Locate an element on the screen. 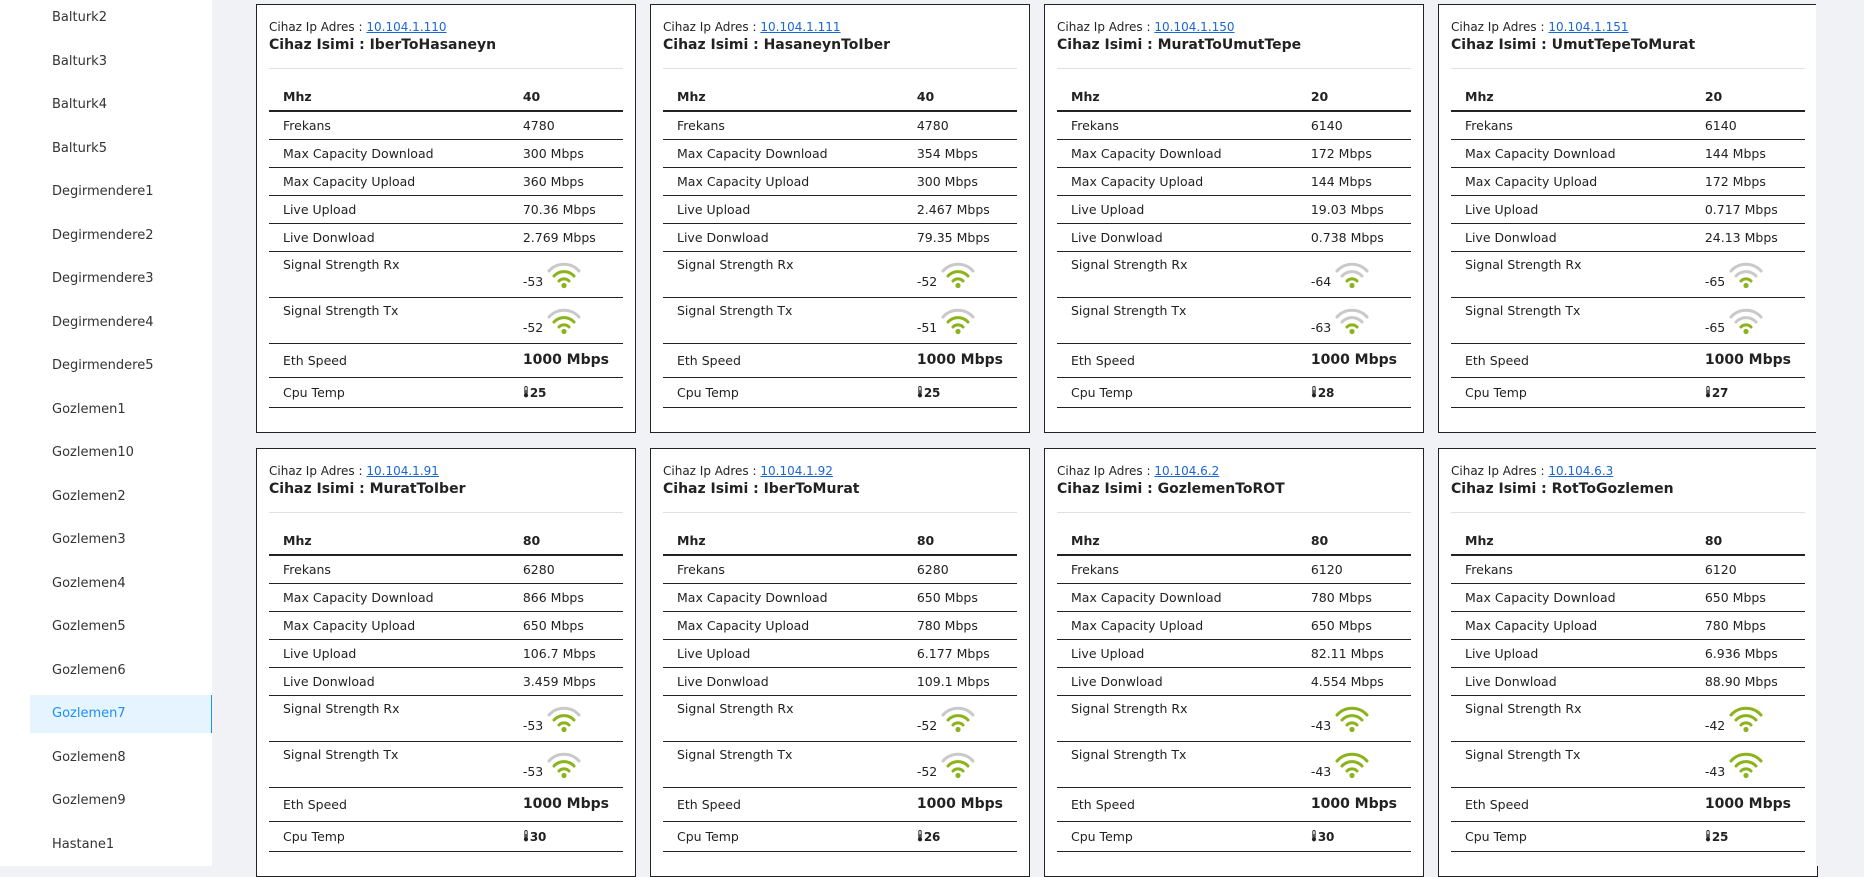 This screenshot has height=877, width=1864. sidebar-item-gozlemen4: Gozlemen4 is located at coordinates (121, 584).